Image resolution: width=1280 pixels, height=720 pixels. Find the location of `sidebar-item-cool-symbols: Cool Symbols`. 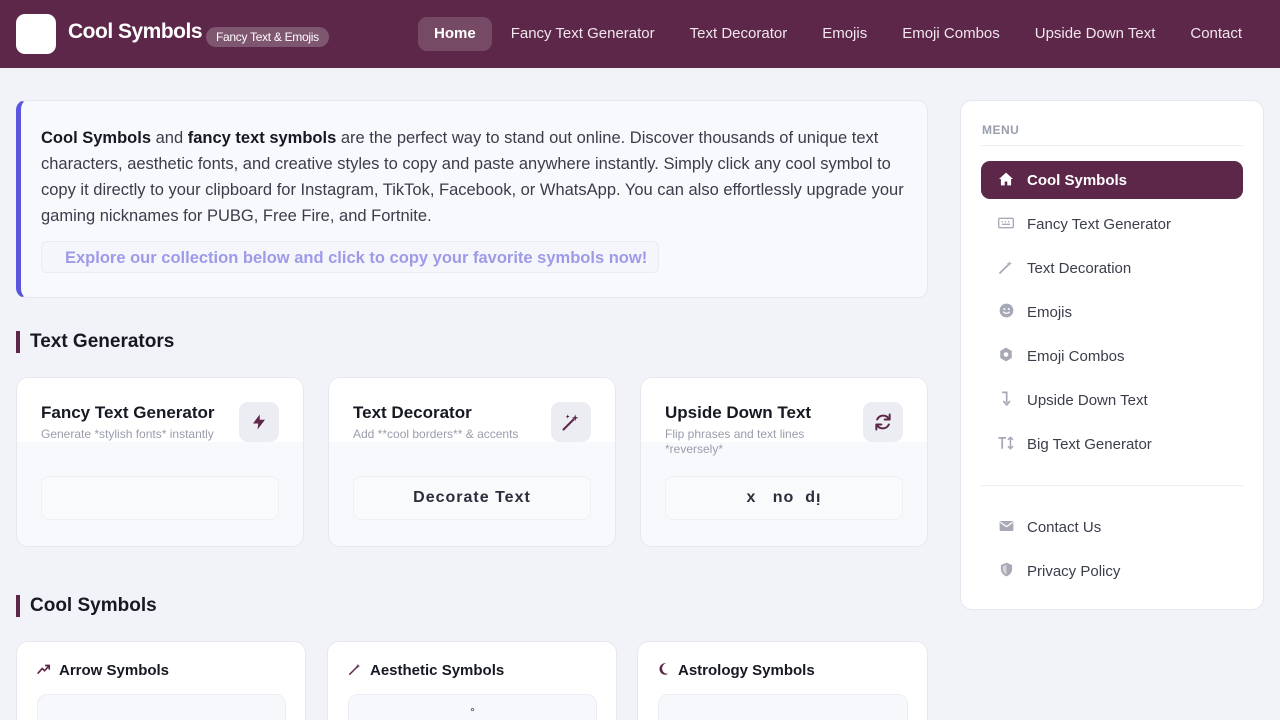

sidebar-item-cool-symbols: Cool Symbols is located at coordinates (1112, 180).